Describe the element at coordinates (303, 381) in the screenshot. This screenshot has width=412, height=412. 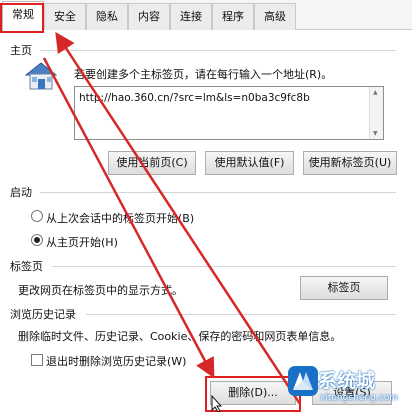
I see `watermark-logo-icon` at that location.